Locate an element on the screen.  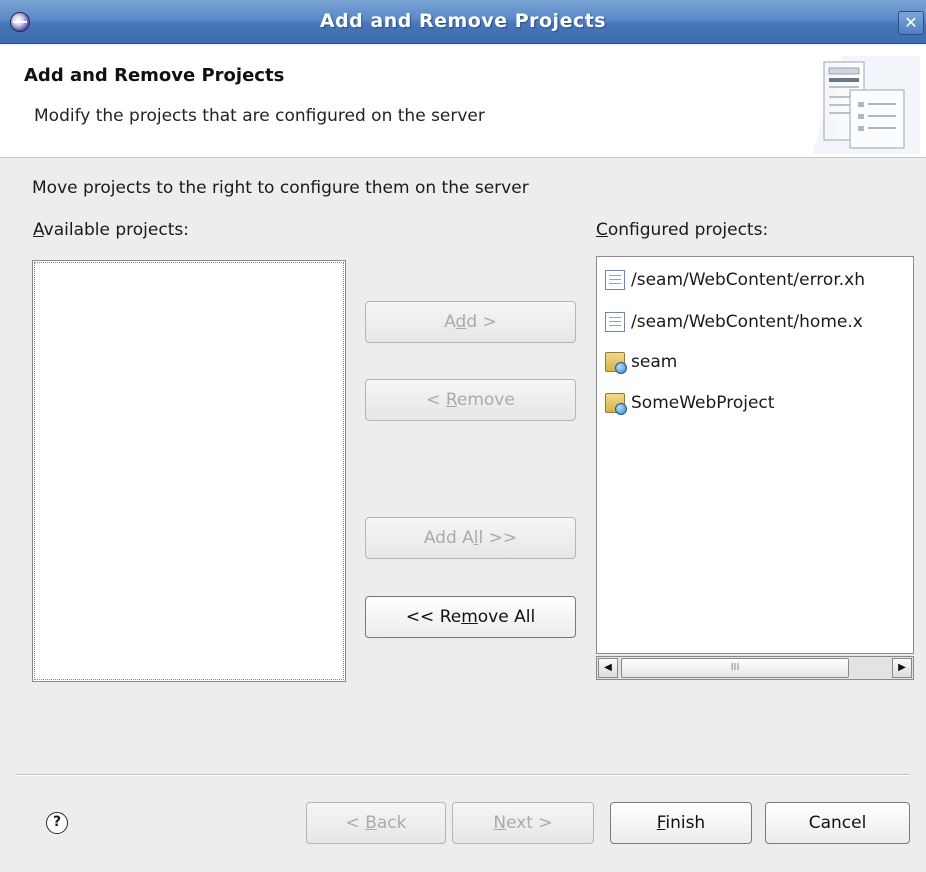
available-projects-label: Available projects: is located at coordinates (111, 230).